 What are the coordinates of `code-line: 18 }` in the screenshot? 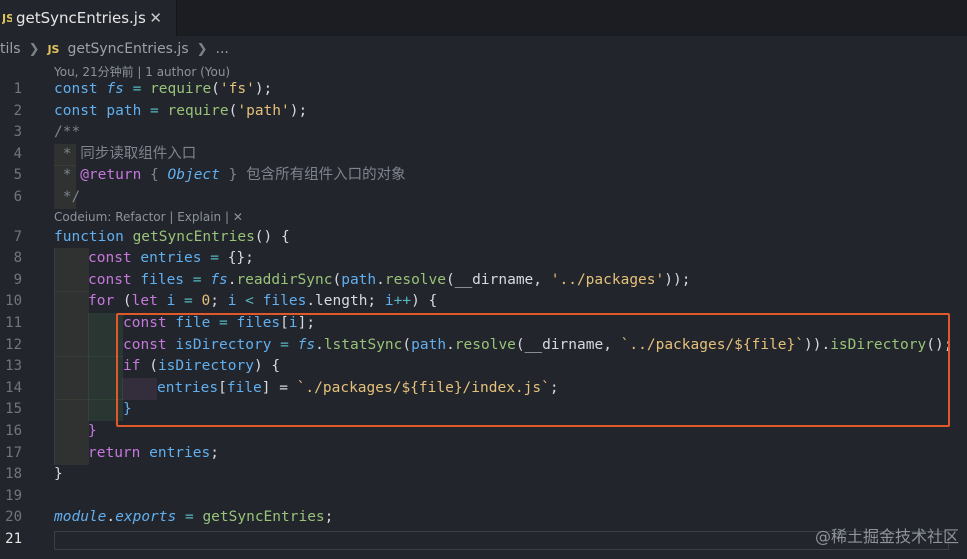 It's located at (483, 475).